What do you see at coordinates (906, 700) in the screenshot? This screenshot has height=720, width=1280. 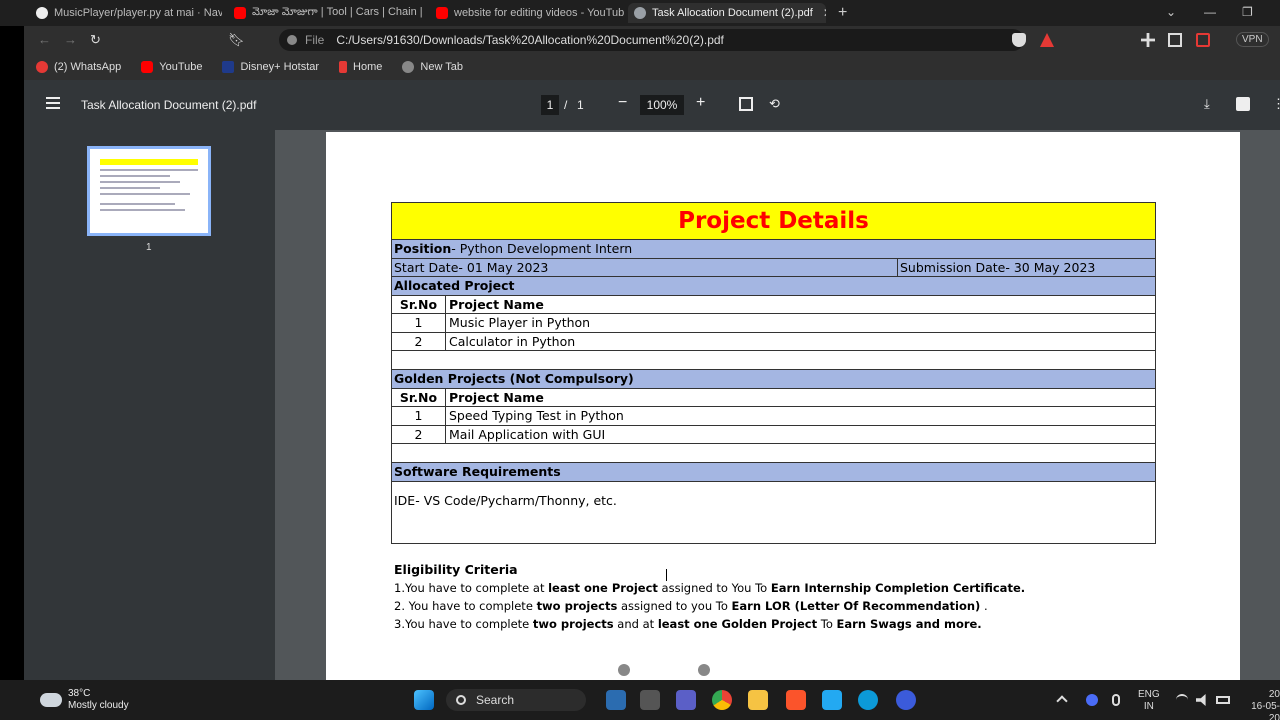 I see `app-icon` at bounding box center [906, 700].